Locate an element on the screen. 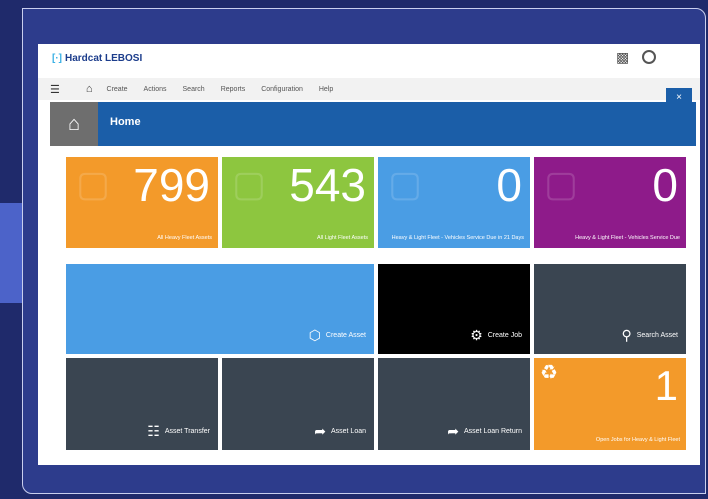 The height and width of the screenshot is (499, 708). page-title: Home is located at coordinates (125, 122).